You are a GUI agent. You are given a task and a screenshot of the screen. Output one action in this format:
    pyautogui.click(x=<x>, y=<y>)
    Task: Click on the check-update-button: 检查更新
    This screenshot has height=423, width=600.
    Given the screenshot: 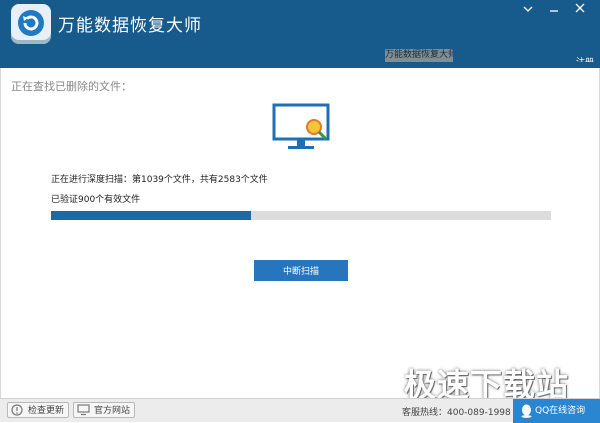 What is the action you would take?
    pyautogui.click(x=38, y=410)
    